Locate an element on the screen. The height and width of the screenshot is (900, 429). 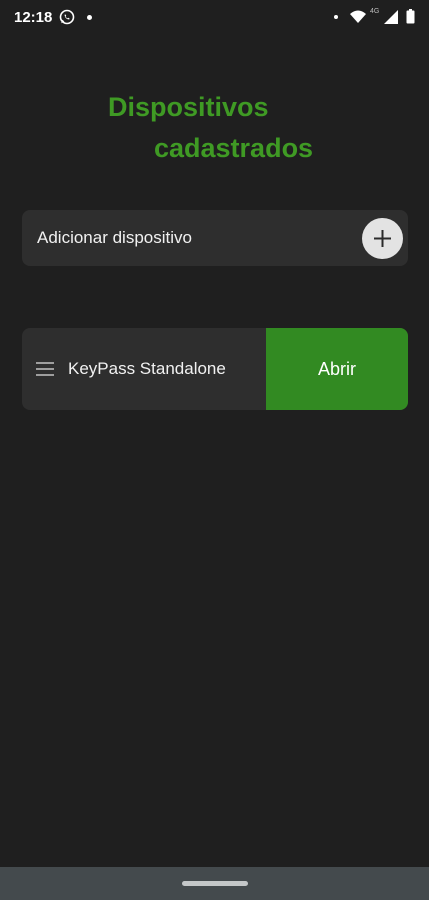
add-device-button is located at coordinates (382, 238).